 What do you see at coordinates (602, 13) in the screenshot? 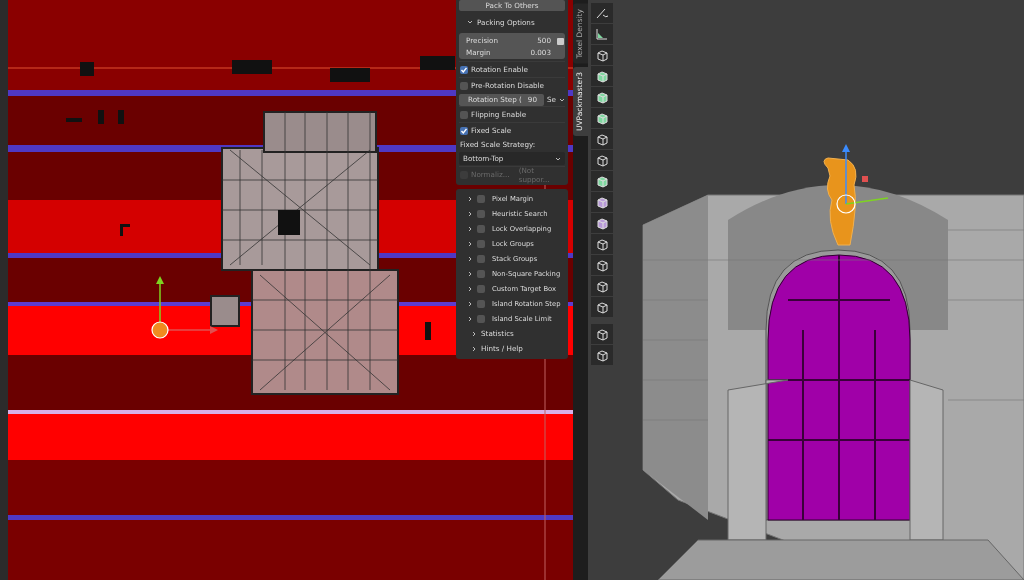
I see `annotate-icon` at bounding box center [602, 13].